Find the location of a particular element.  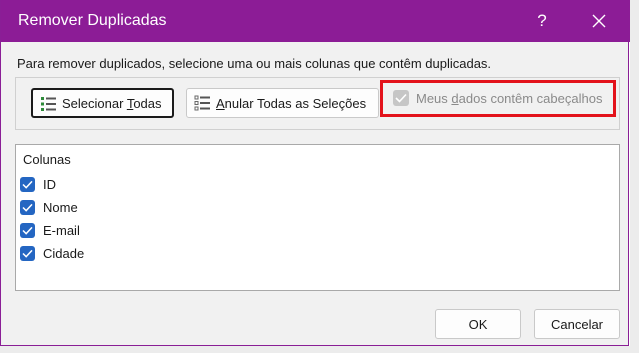

column-label-nome: Nome is located at coordinates (60, 207).